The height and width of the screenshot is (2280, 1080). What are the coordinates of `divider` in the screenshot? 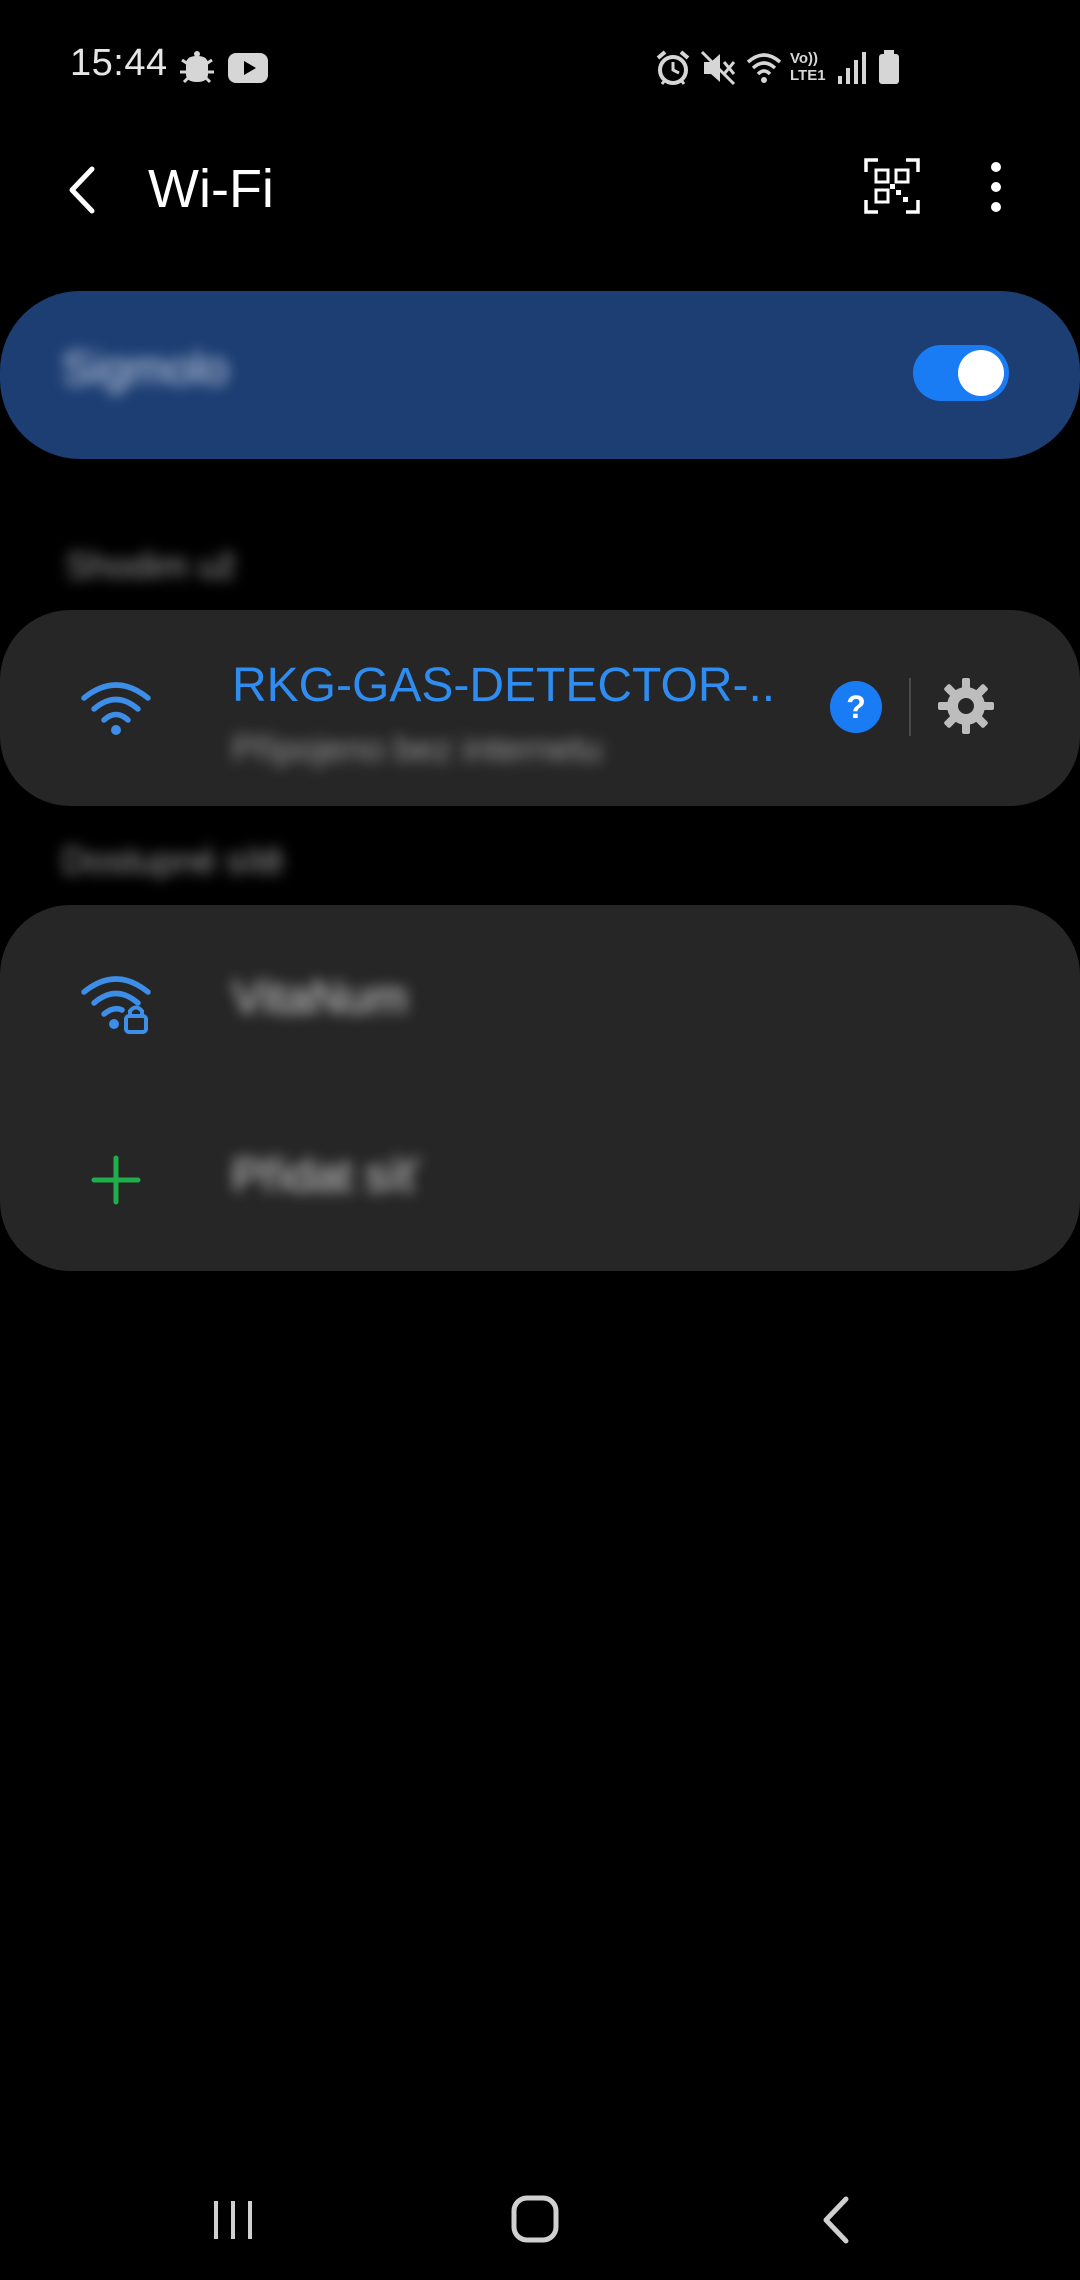 It's located at (910, 707).